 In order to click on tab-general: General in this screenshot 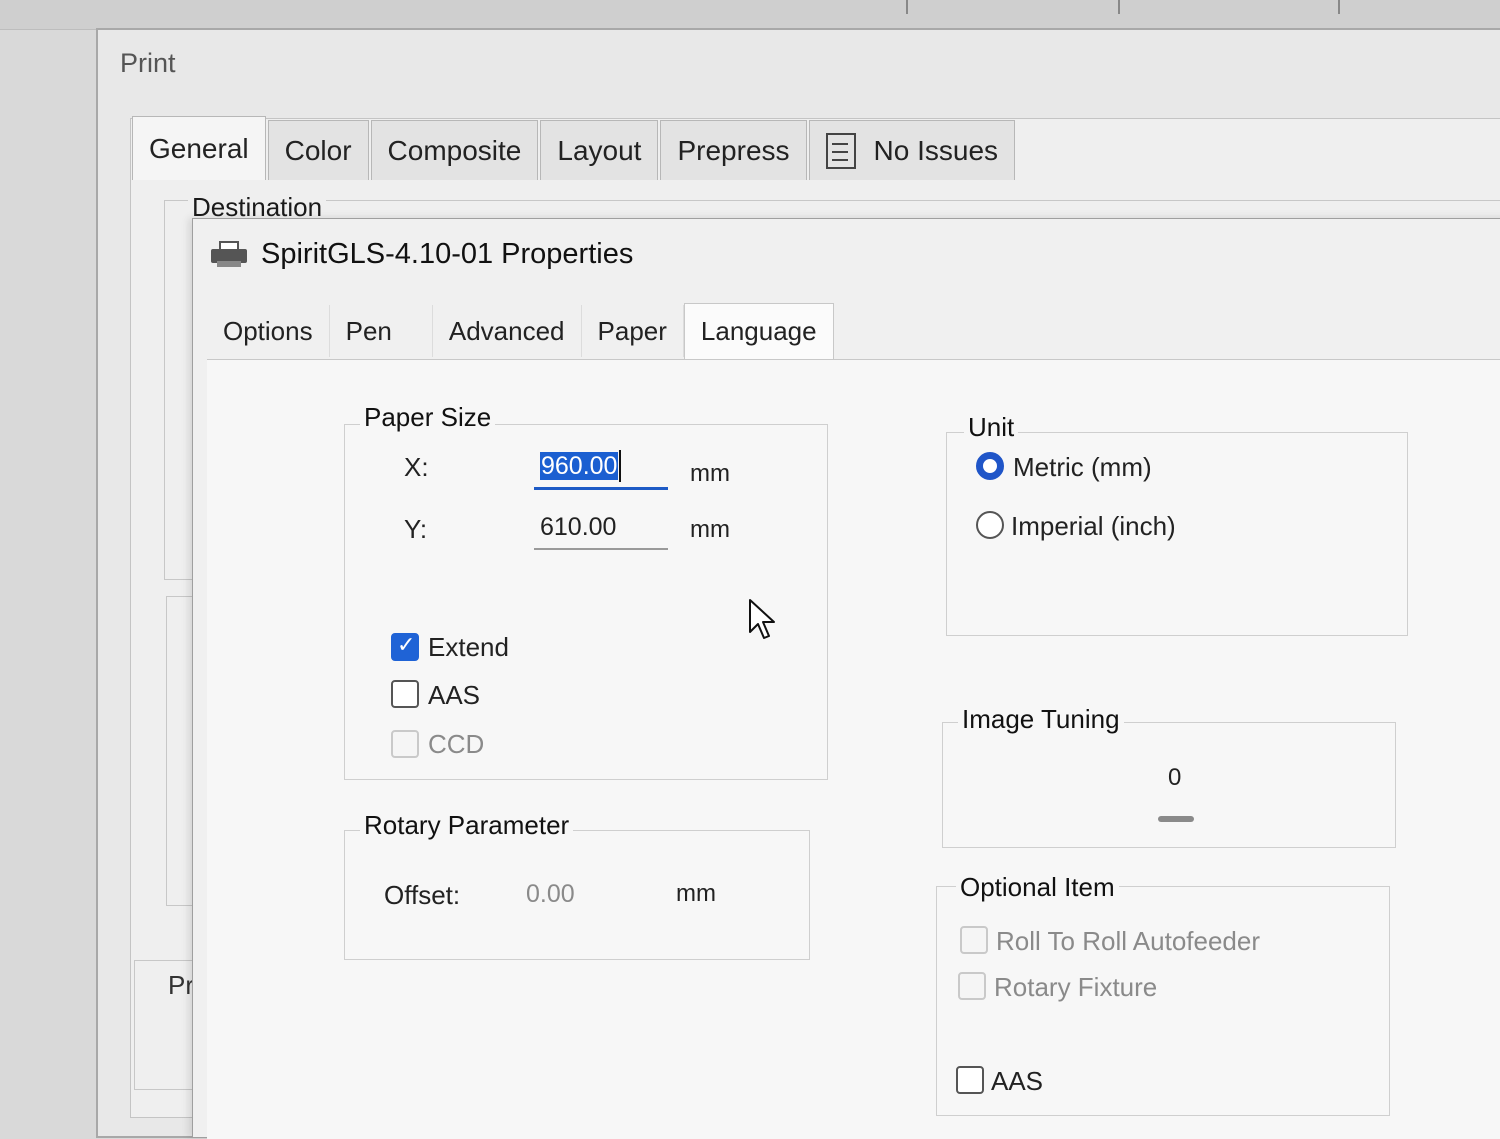, I will do `click(199, 148)`.